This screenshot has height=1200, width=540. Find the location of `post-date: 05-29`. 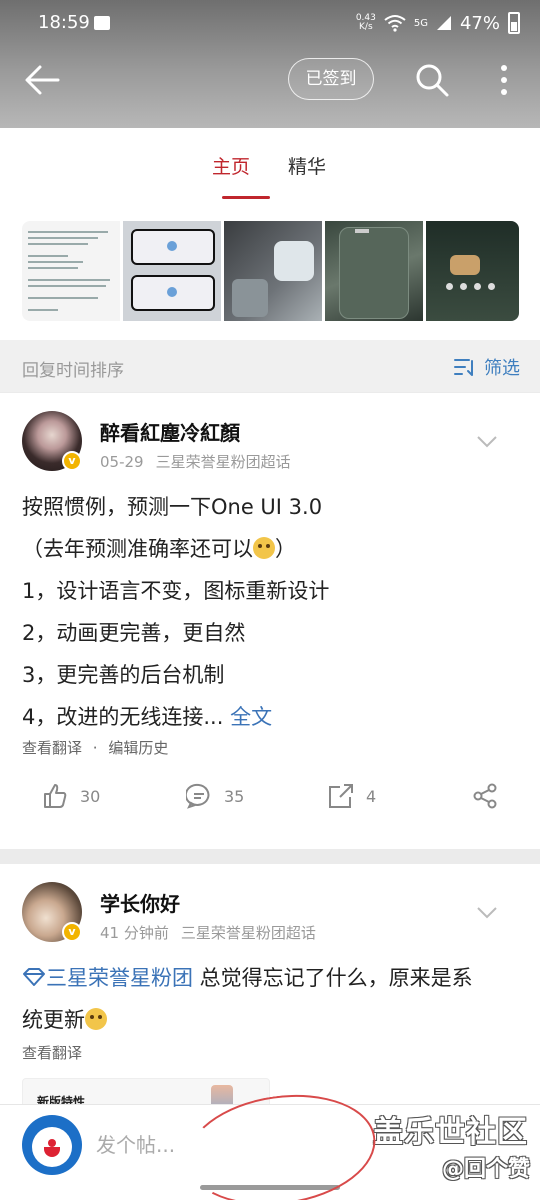

post-date: 05-29 is located at coordinates (122, 462).